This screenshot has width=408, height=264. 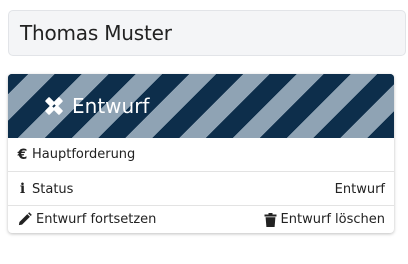 I want to click on client-name: Thomas Muster, so click(x=96, y=33).